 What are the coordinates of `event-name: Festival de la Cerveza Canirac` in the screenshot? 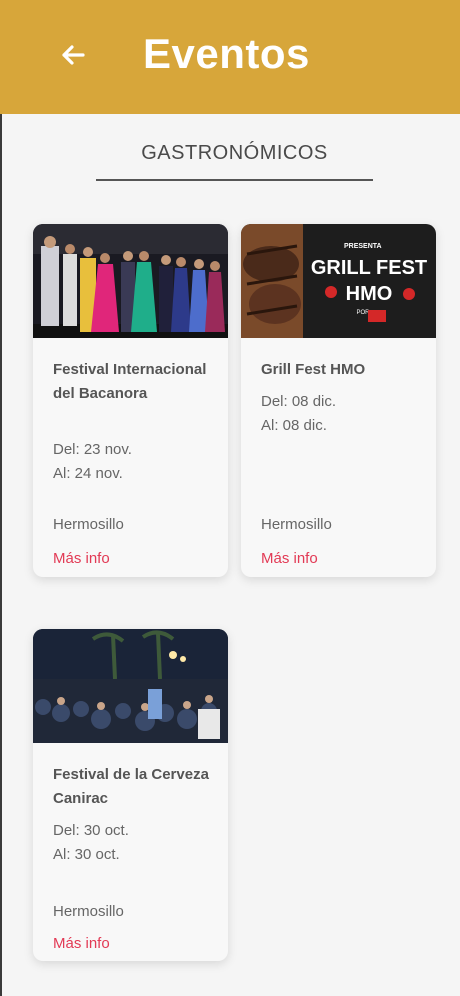 It's located at (131, 786).